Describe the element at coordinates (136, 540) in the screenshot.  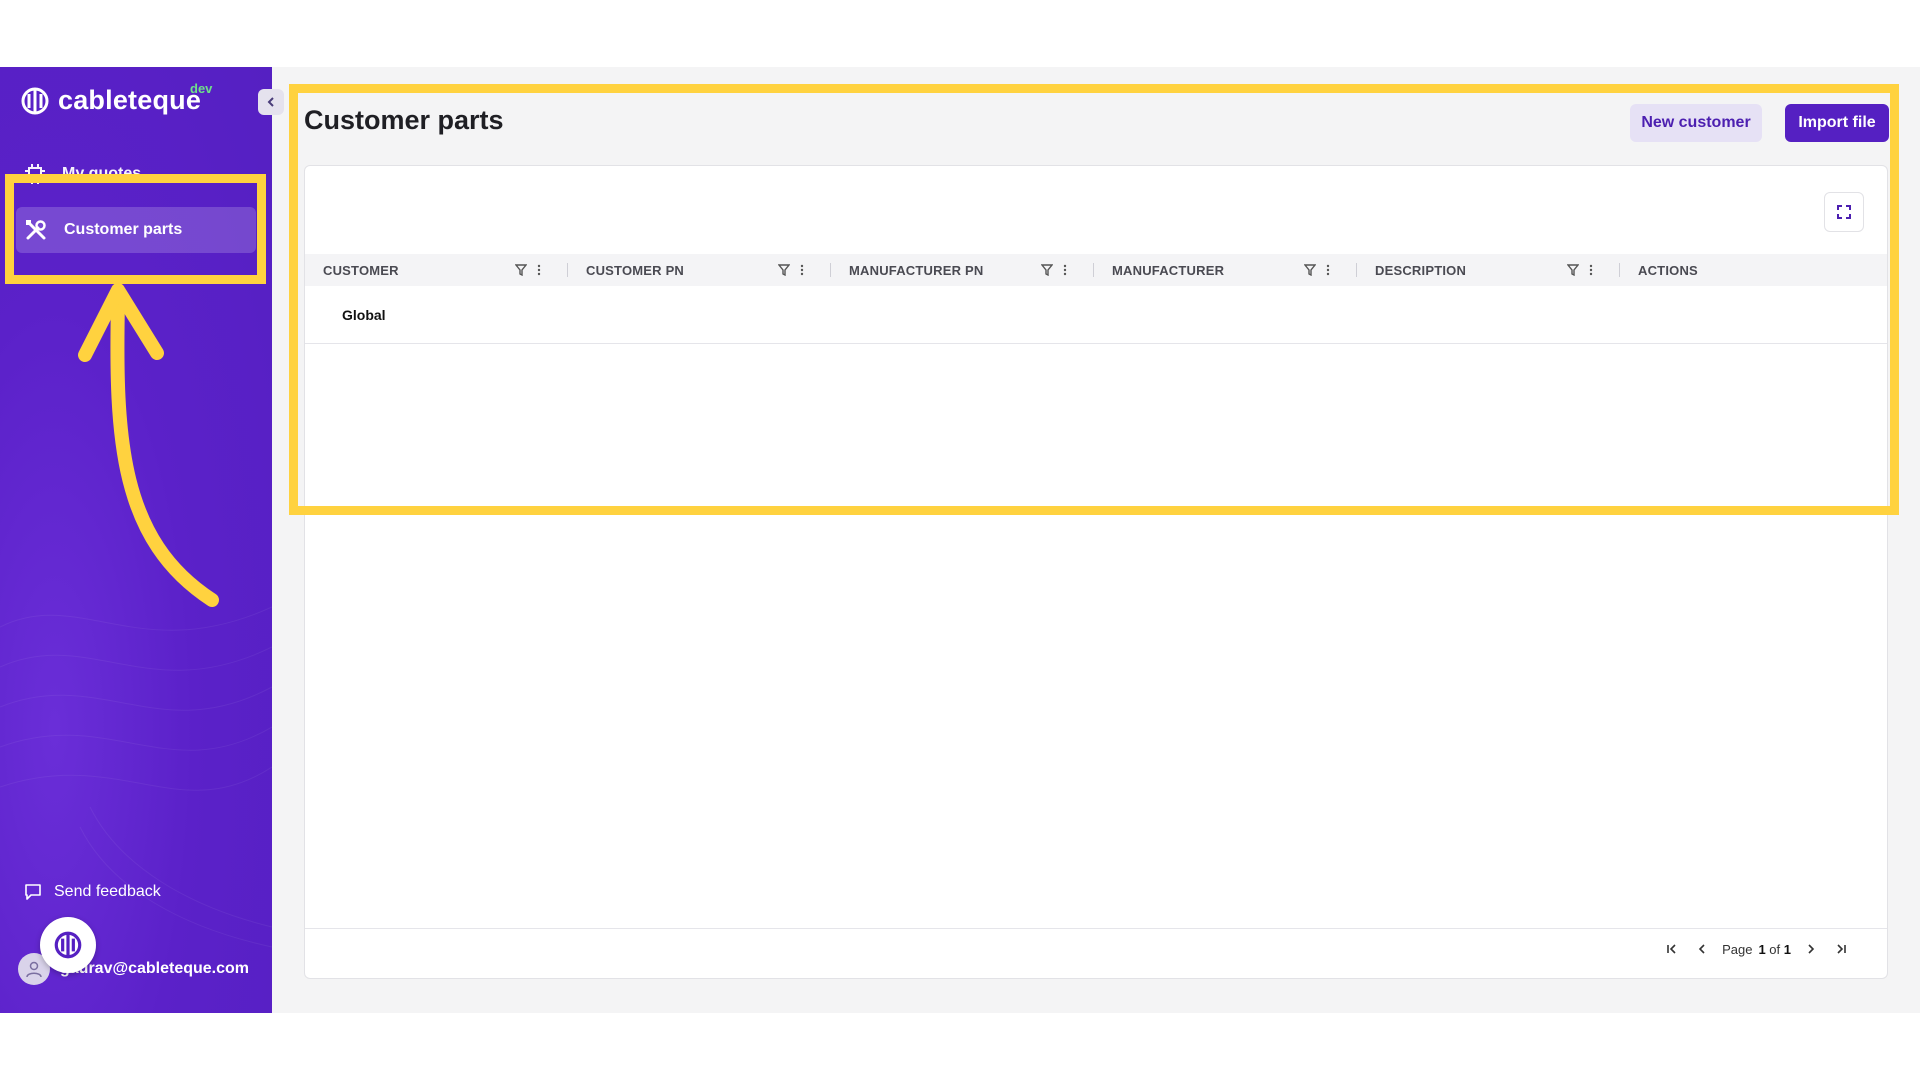
I see `sidebar: cableteque dev My quotes Customer parts` at that location.